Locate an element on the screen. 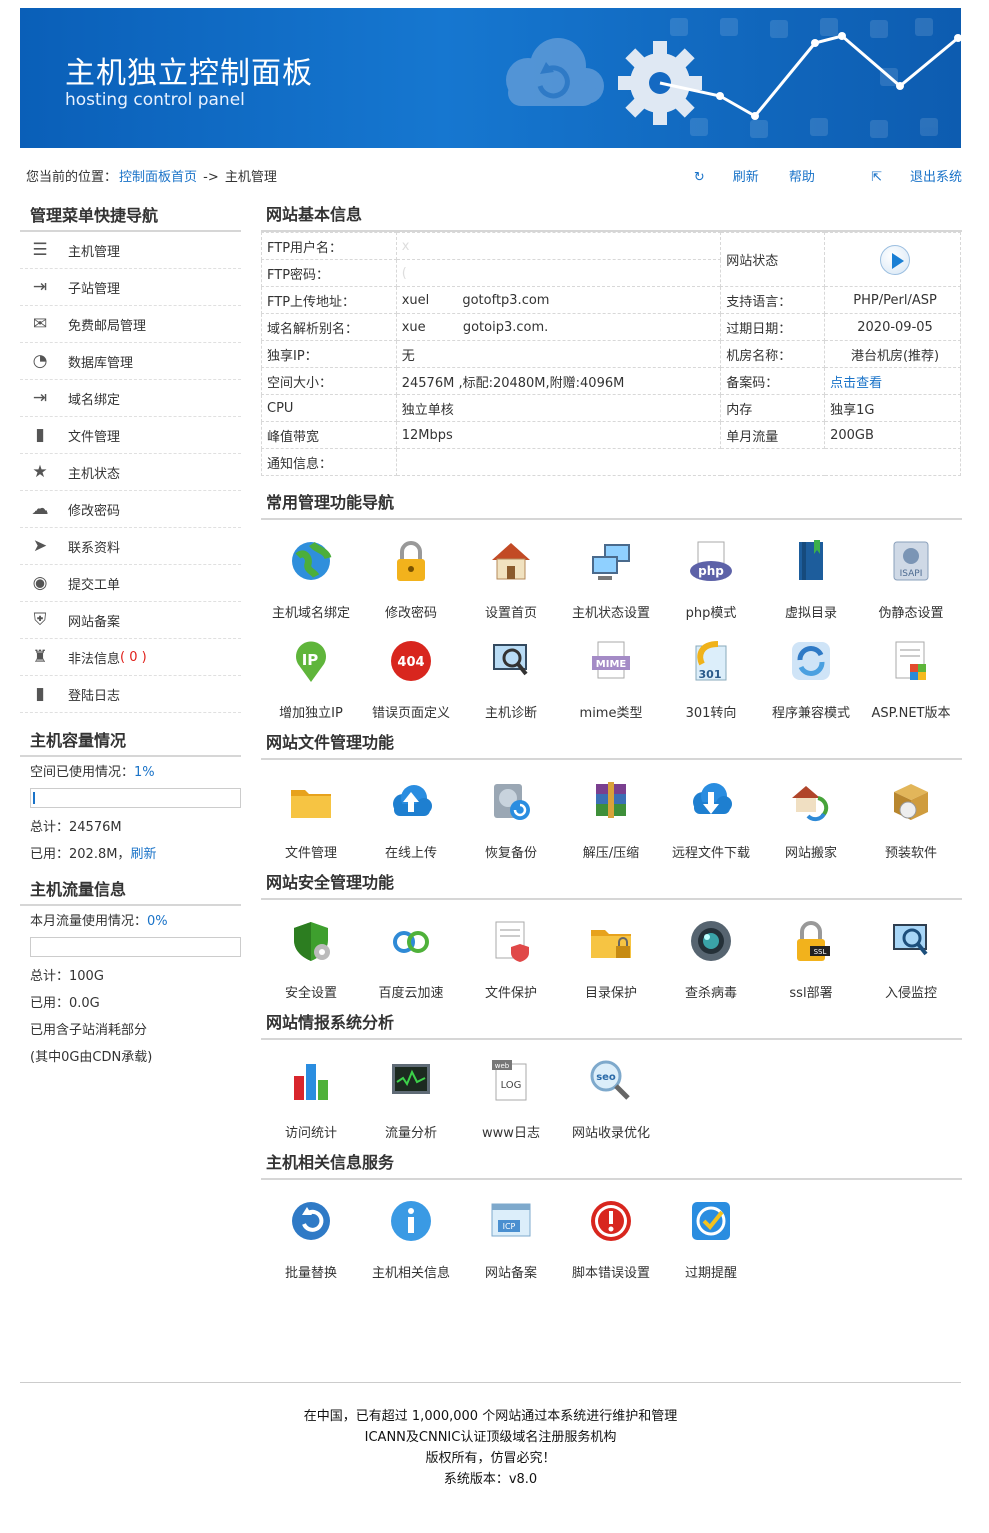 The image size is (989, 1533). function-tile-label: 流量分析 is located at coordinates (410, 1133).